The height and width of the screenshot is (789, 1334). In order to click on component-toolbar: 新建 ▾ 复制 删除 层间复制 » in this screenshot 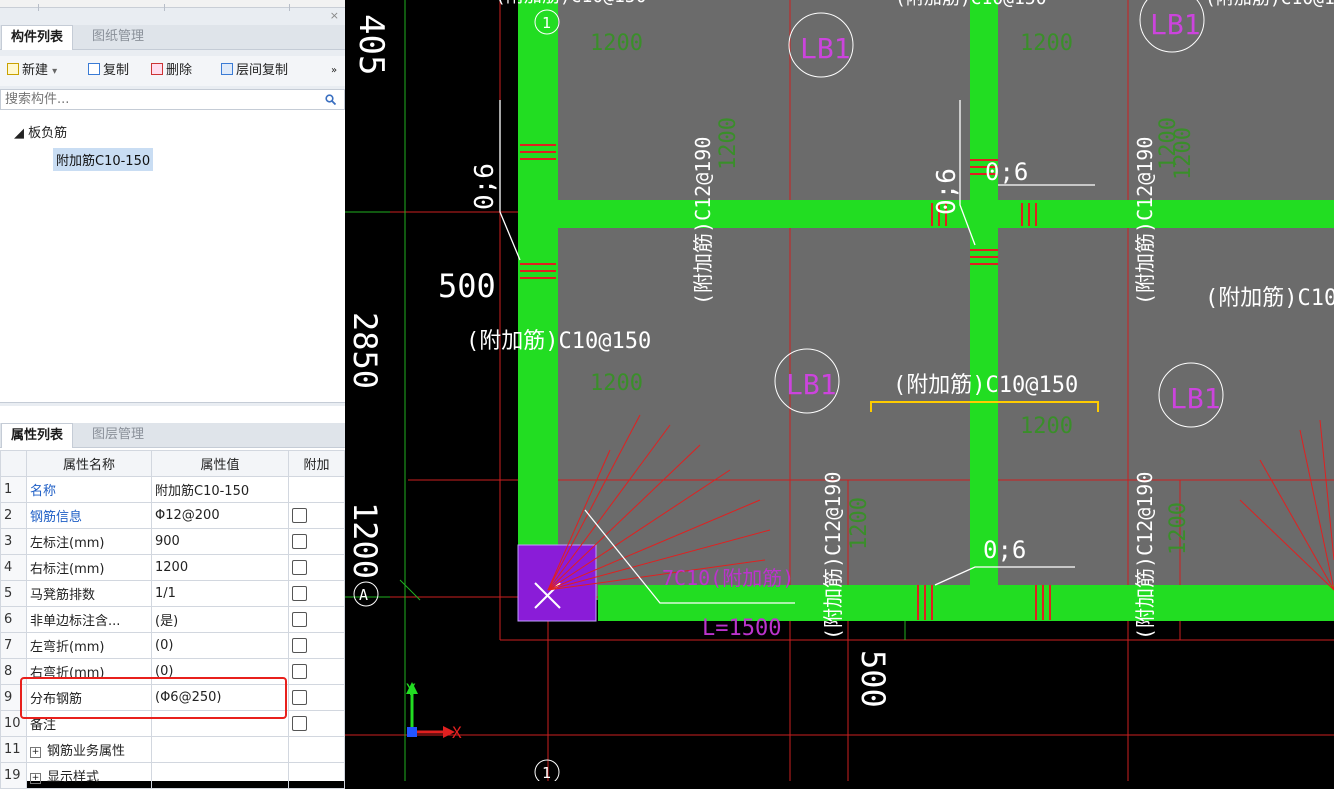, I will do `click(172, 71)`.